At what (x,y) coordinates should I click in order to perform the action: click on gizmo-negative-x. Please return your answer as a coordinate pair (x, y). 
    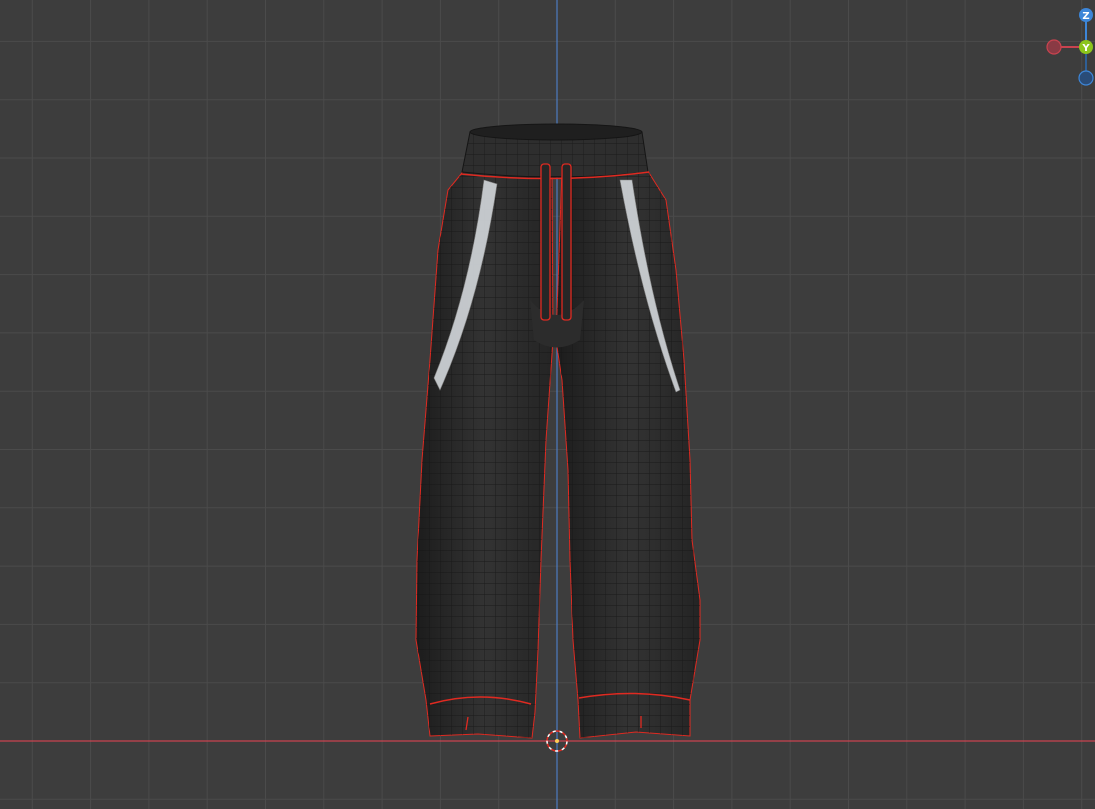
    Looking at the image, I should click on (1054, 47).